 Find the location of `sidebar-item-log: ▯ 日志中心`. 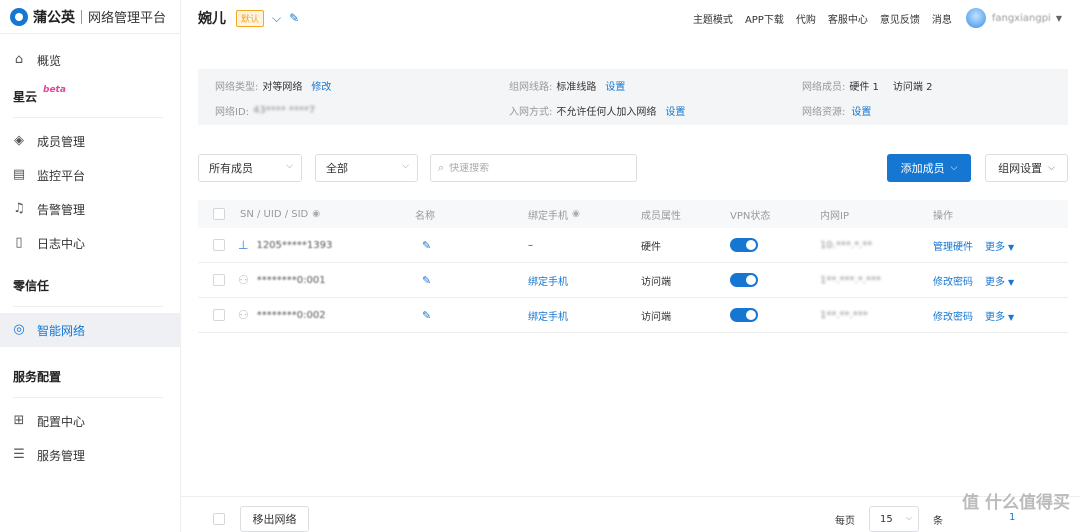

sidebar-item-log: ▯ 日志中心 is located at coordinates (90, 243).